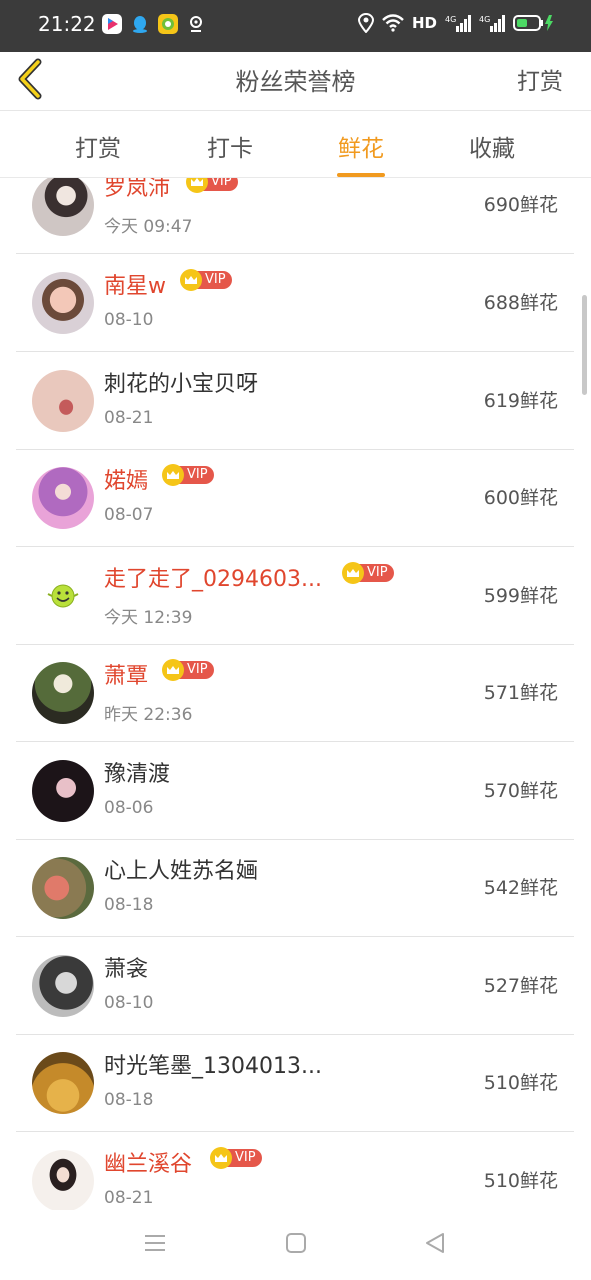 The width and height of the screenshot is (591, 1280). I want to click on user-name: 幽兰溪谷, so click(148, 1164).